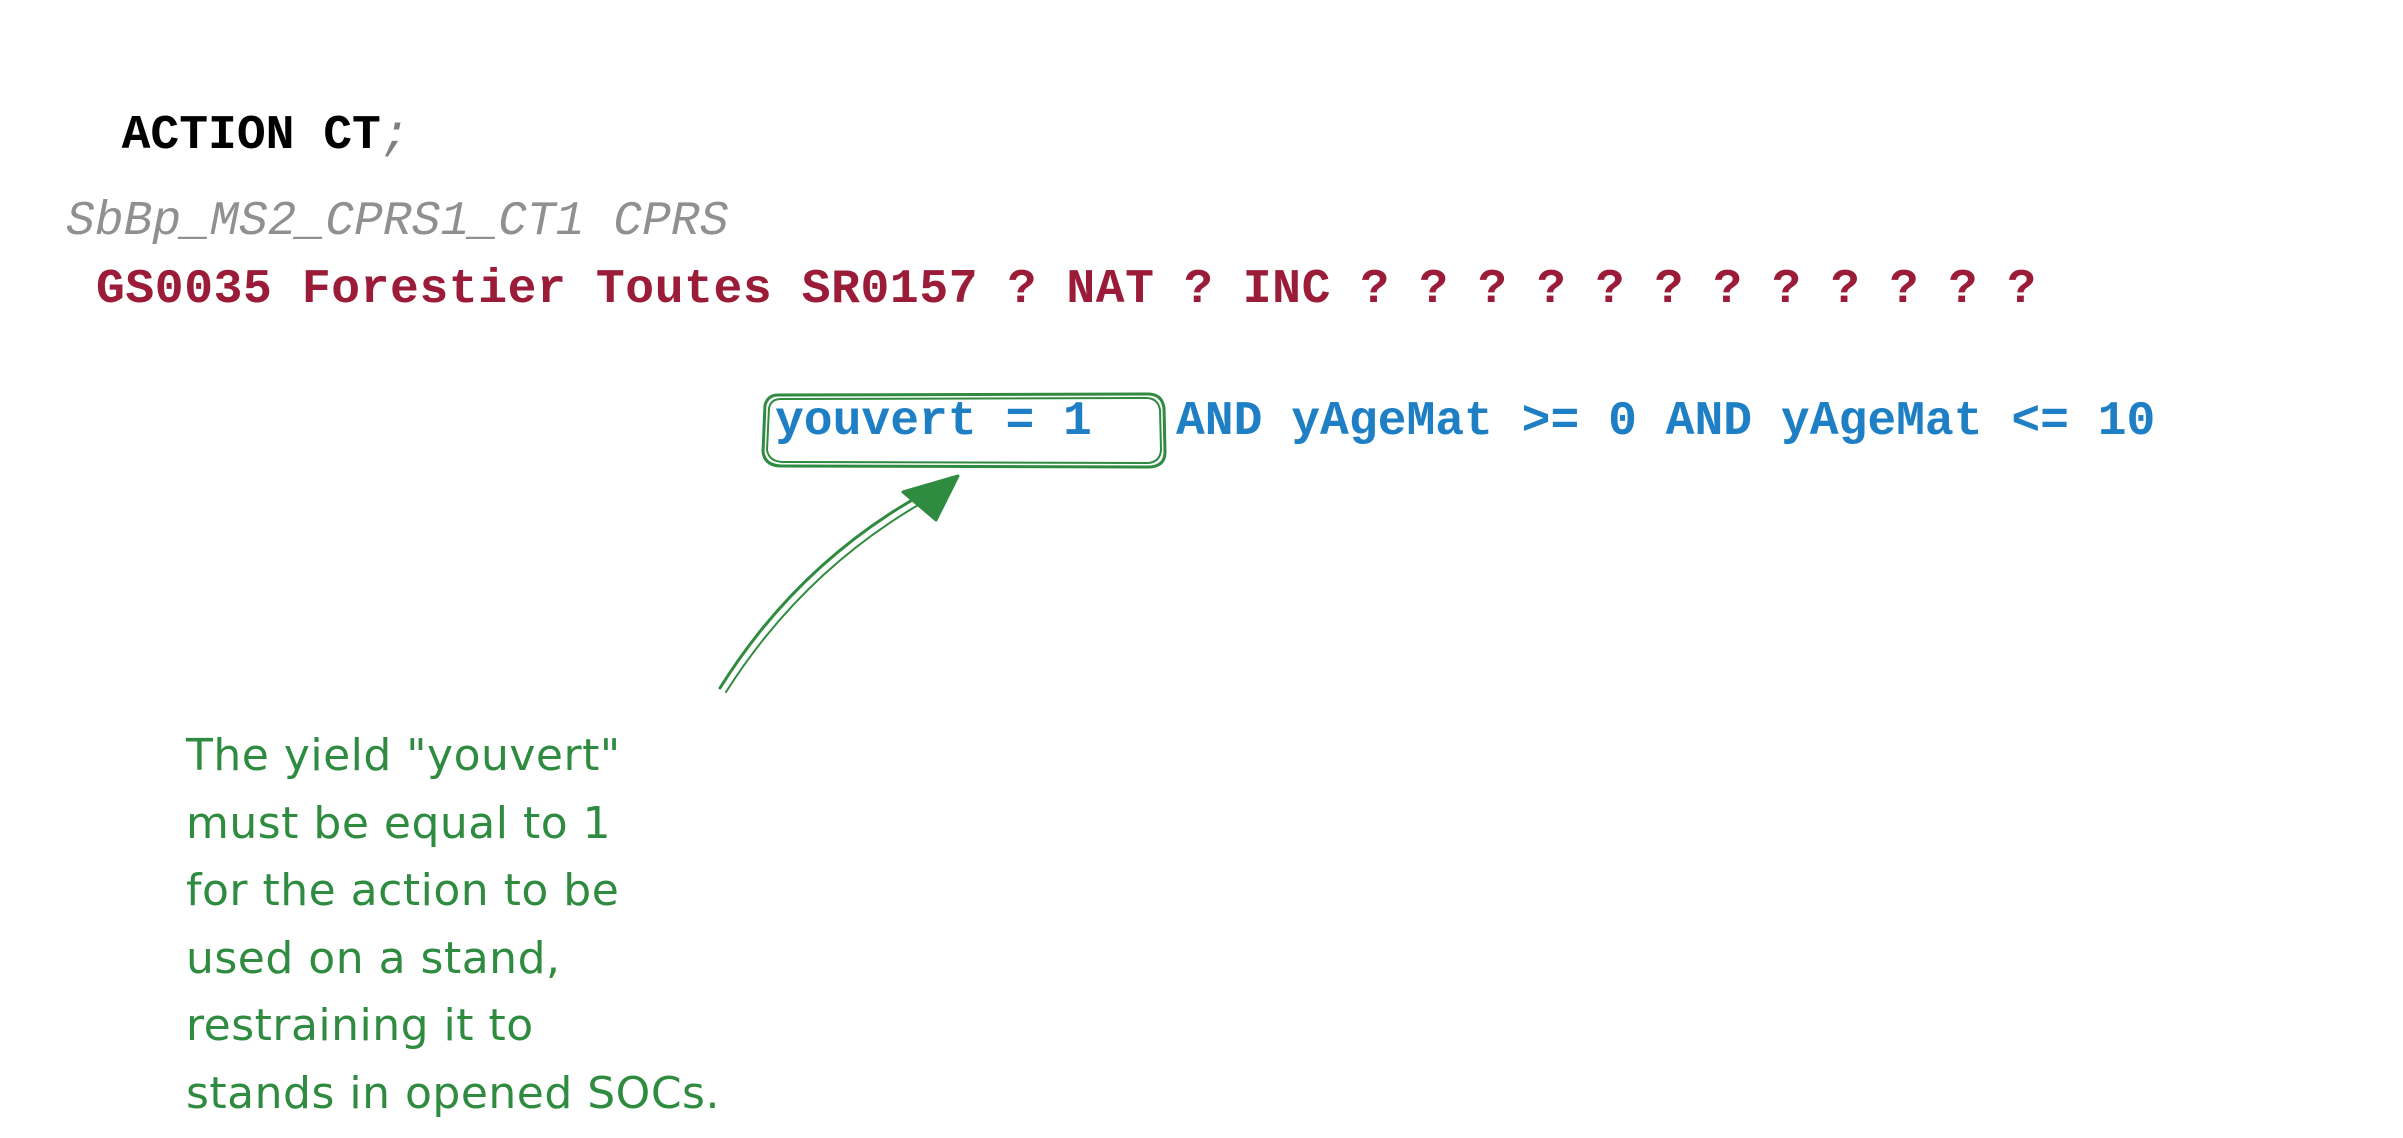  Describe the element at coordinates (964, 430) in the screenshot. I see `highlight-box` at that location.